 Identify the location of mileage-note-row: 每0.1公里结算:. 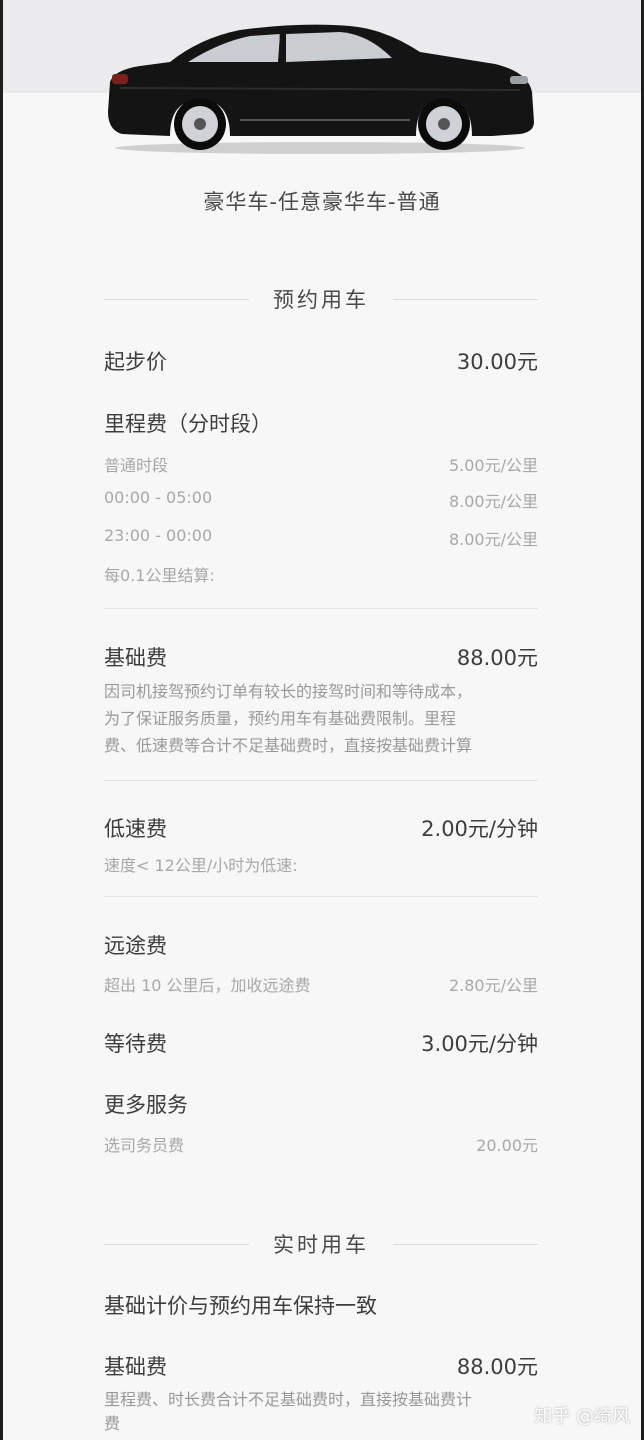
(321, 573).